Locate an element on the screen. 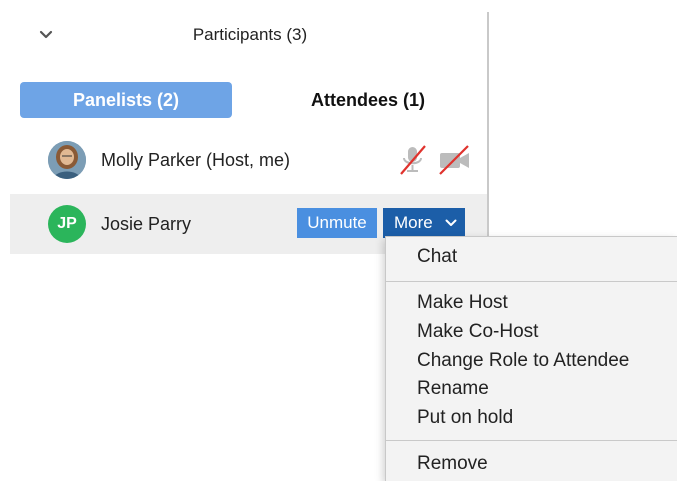  chevron-down-icon is located at coordinates (46, 34).